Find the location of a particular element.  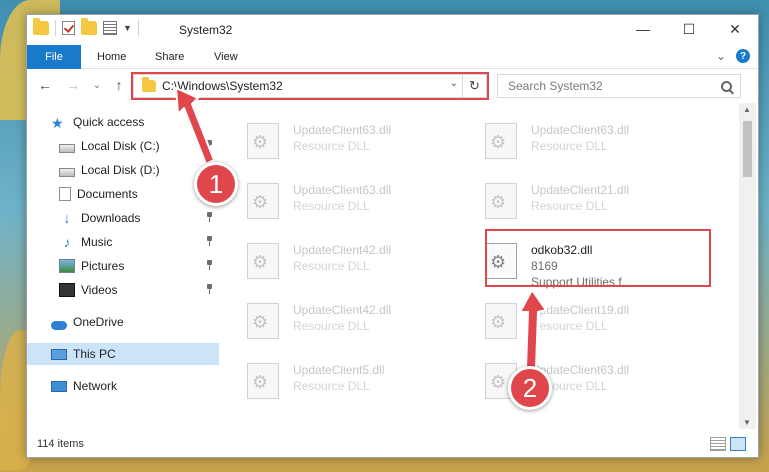

step-2-badge: 2 is located at coordinates (530, 388).